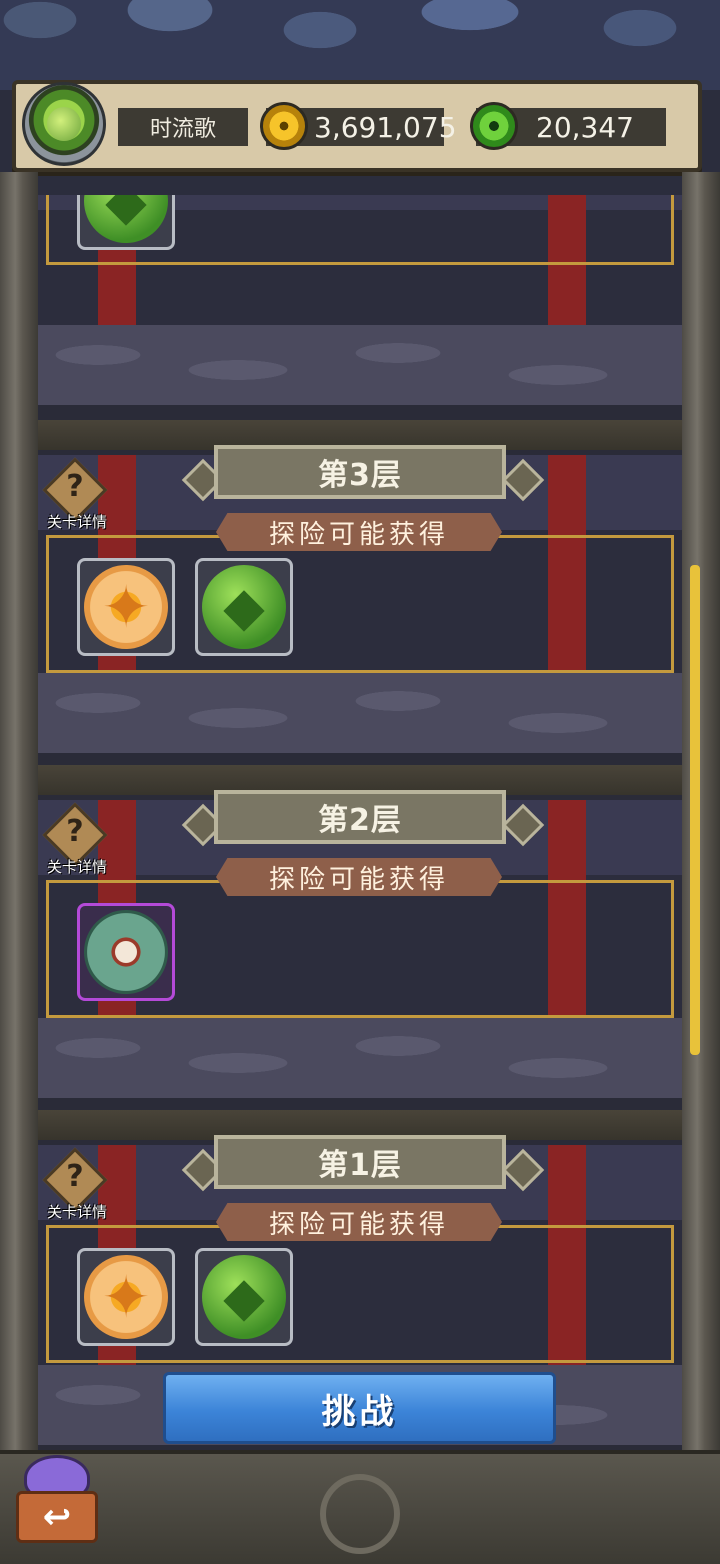 The image size is (720, 1564). I want to click on jade-talisman-icon, so click(126, 952).